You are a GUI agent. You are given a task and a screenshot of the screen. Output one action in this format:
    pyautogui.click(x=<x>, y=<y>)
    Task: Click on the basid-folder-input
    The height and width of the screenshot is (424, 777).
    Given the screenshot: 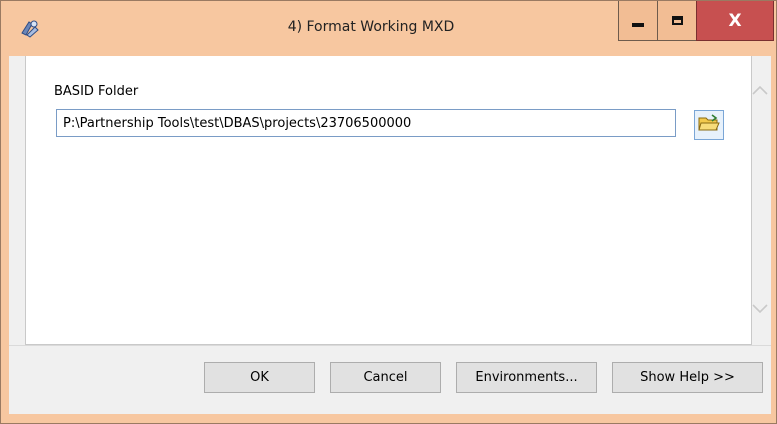 What is the action you would take?
    pyautogui.click(x=366, y=123)
    